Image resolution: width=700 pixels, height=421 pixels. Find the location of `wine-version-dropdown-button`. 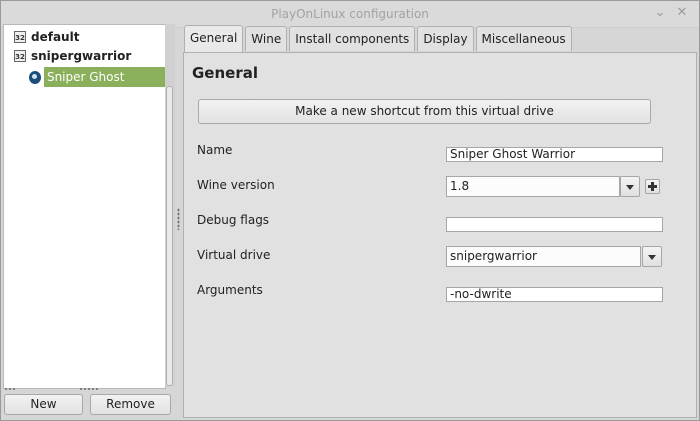

wine-version-dropdown-button is located at coordinates (630, 186).